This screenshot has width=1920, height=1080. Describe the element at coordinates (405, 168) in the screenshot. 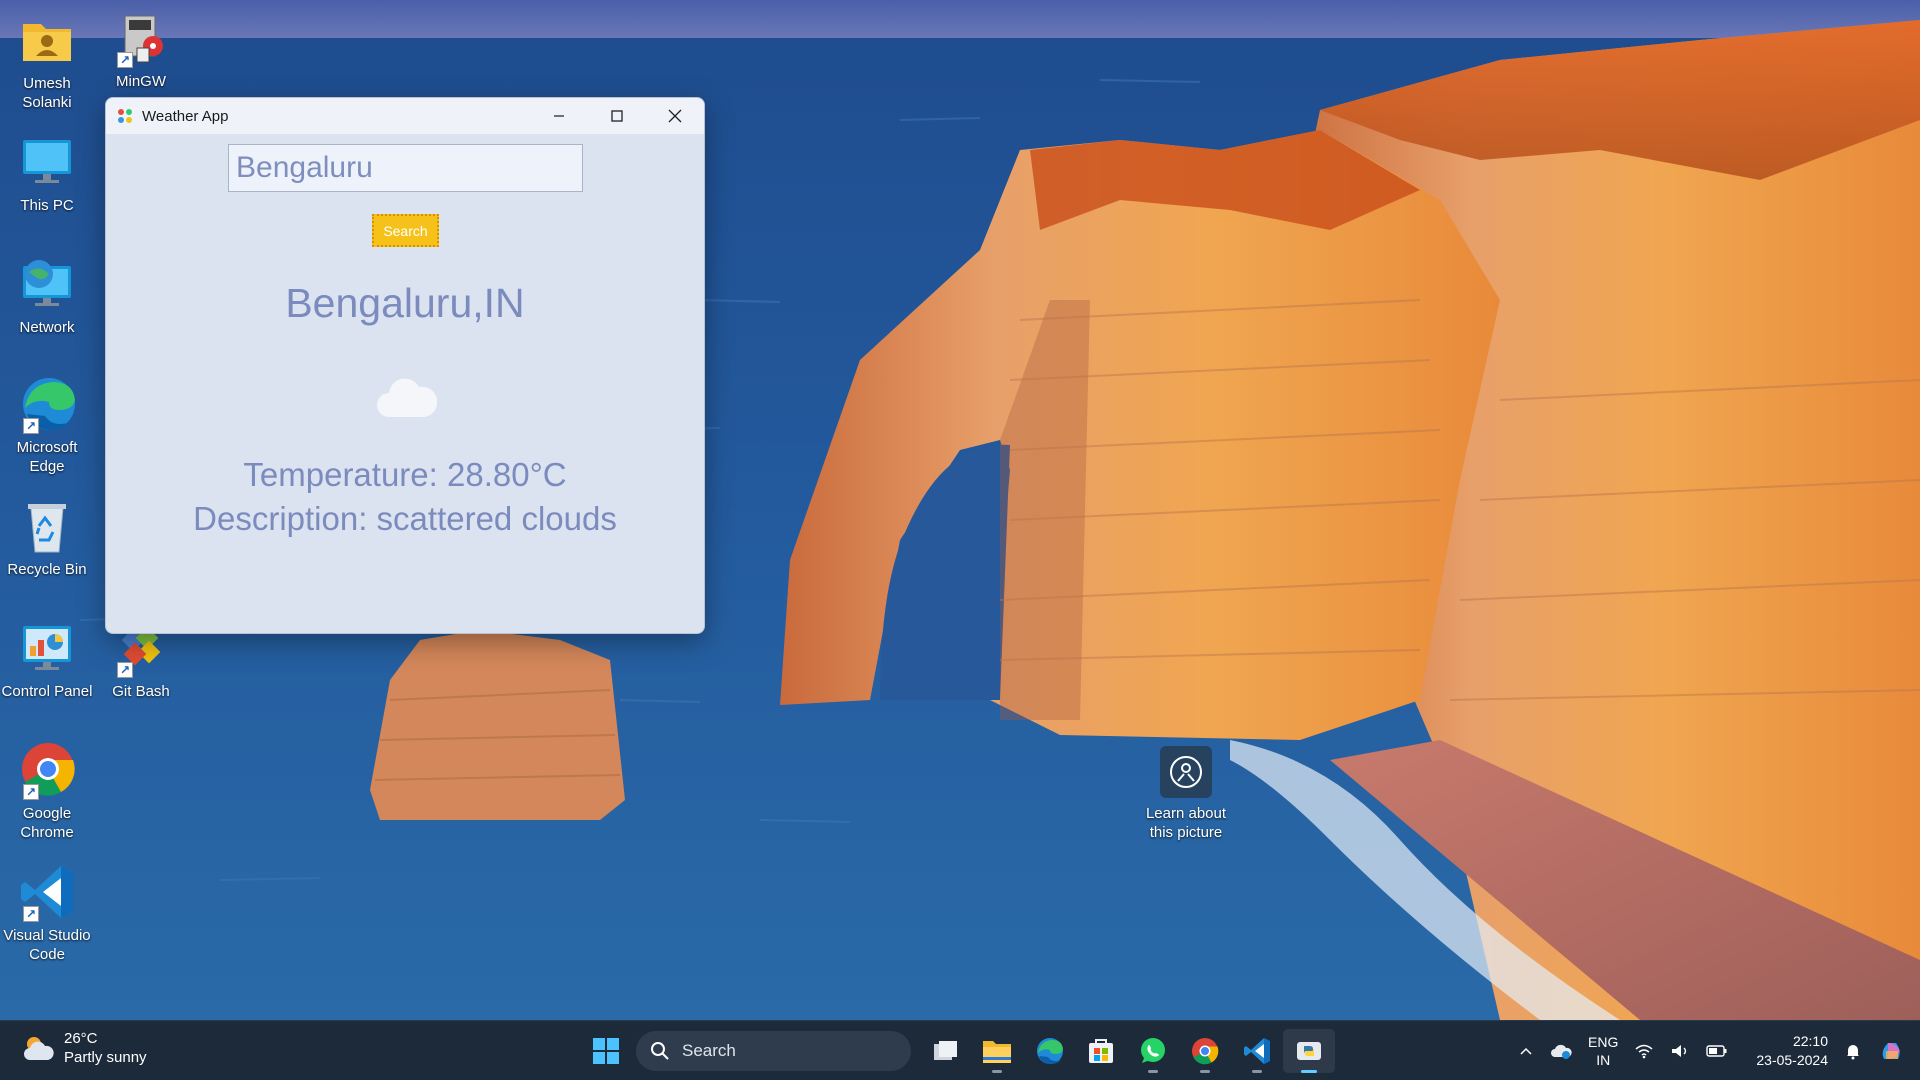

I see `city-input` at that location.